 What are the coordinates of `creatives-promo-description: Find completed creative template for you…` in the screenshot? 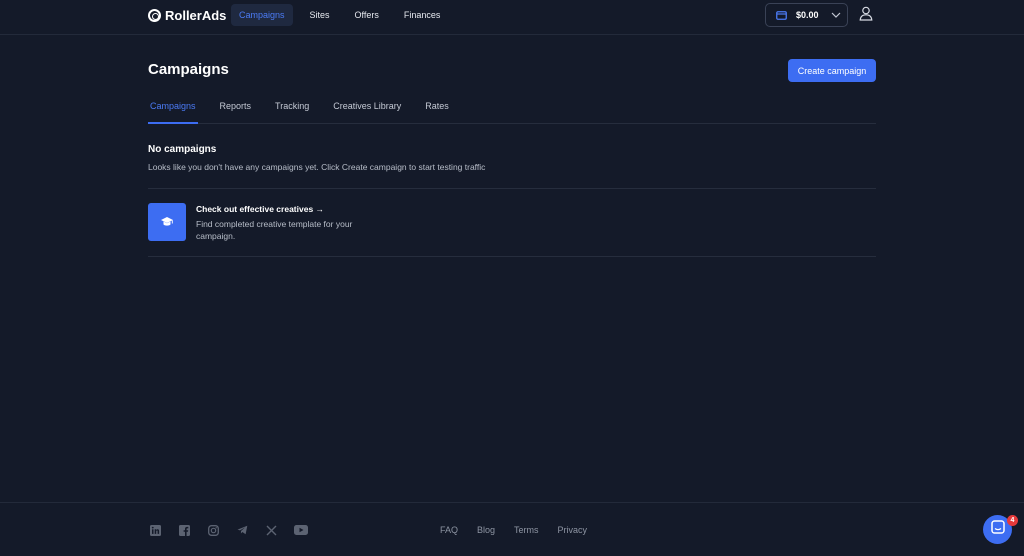 It's located at (274, 230).